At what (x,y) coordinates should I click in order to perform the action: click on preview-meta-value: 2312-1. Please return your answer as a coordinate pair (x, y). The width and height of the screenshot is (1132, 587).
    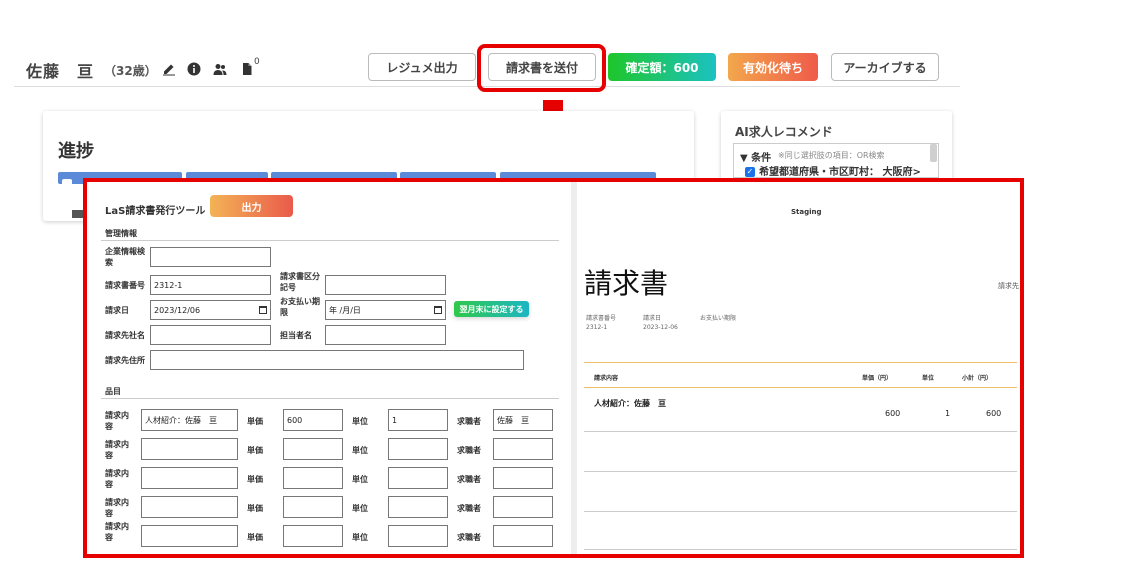
    Looking at the image, I should click on (597, 327).